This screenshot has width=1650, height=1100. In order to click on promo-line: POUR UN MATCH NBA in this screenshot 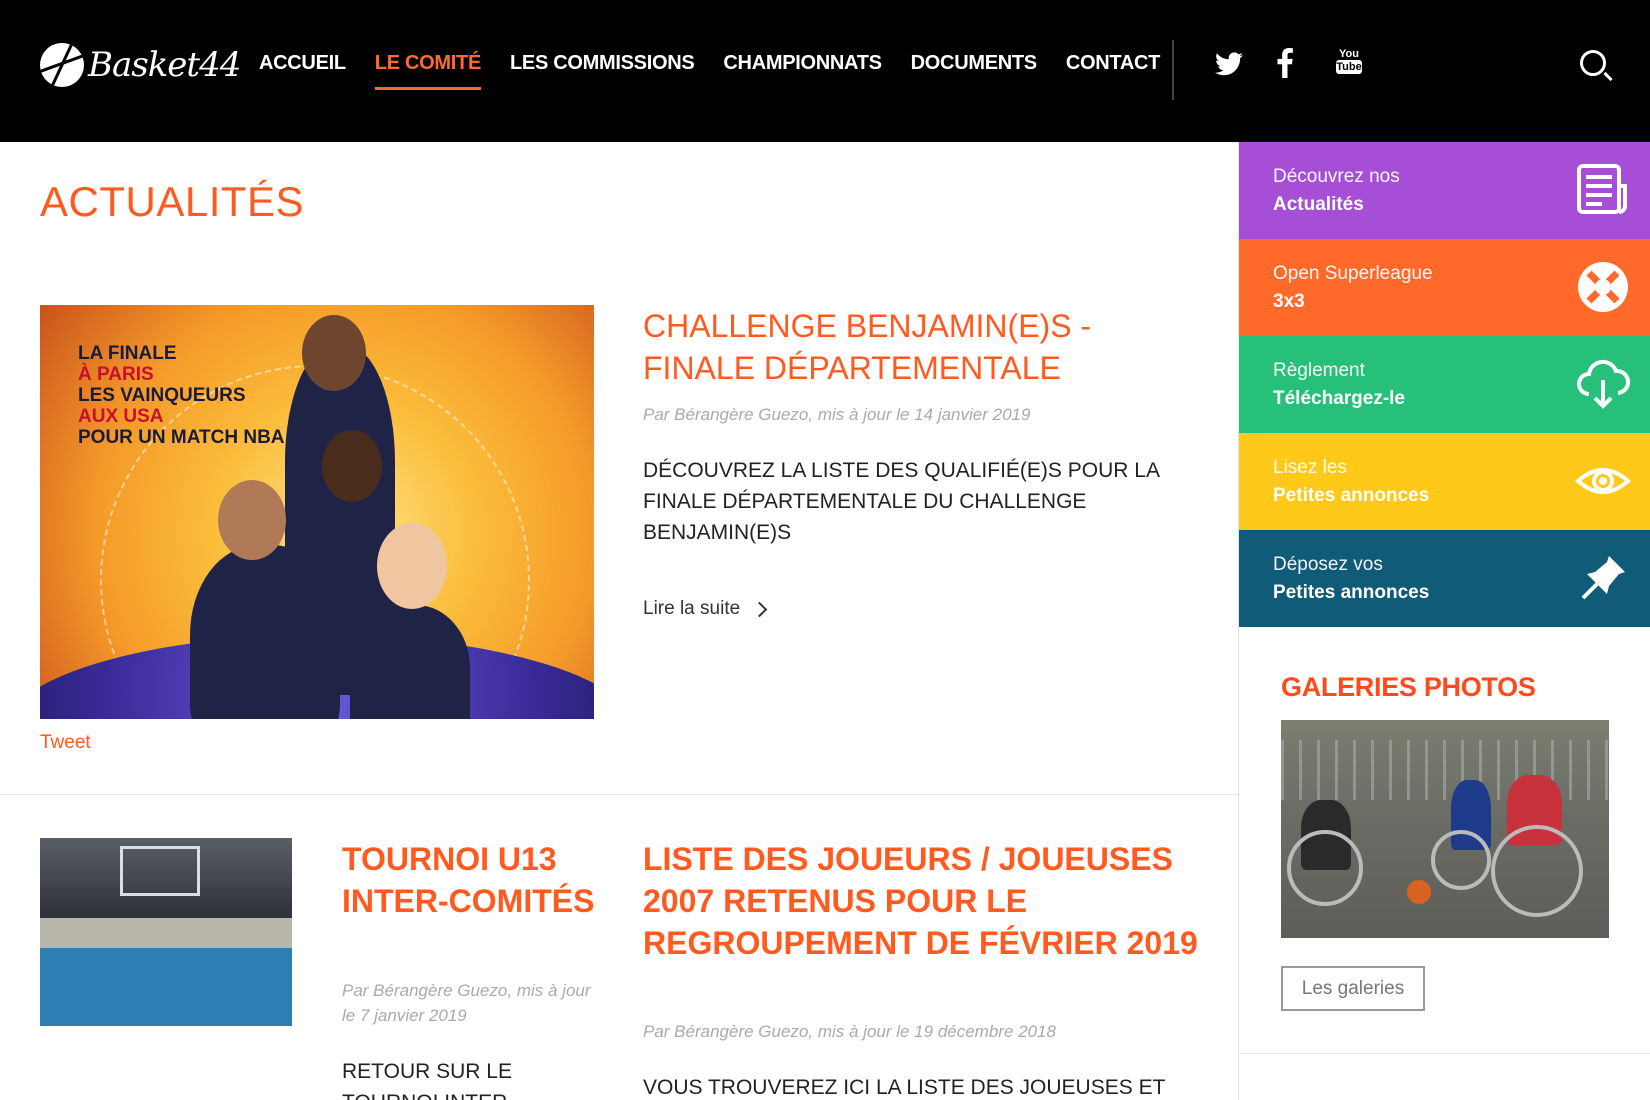, I will do `click(181, 437)`.